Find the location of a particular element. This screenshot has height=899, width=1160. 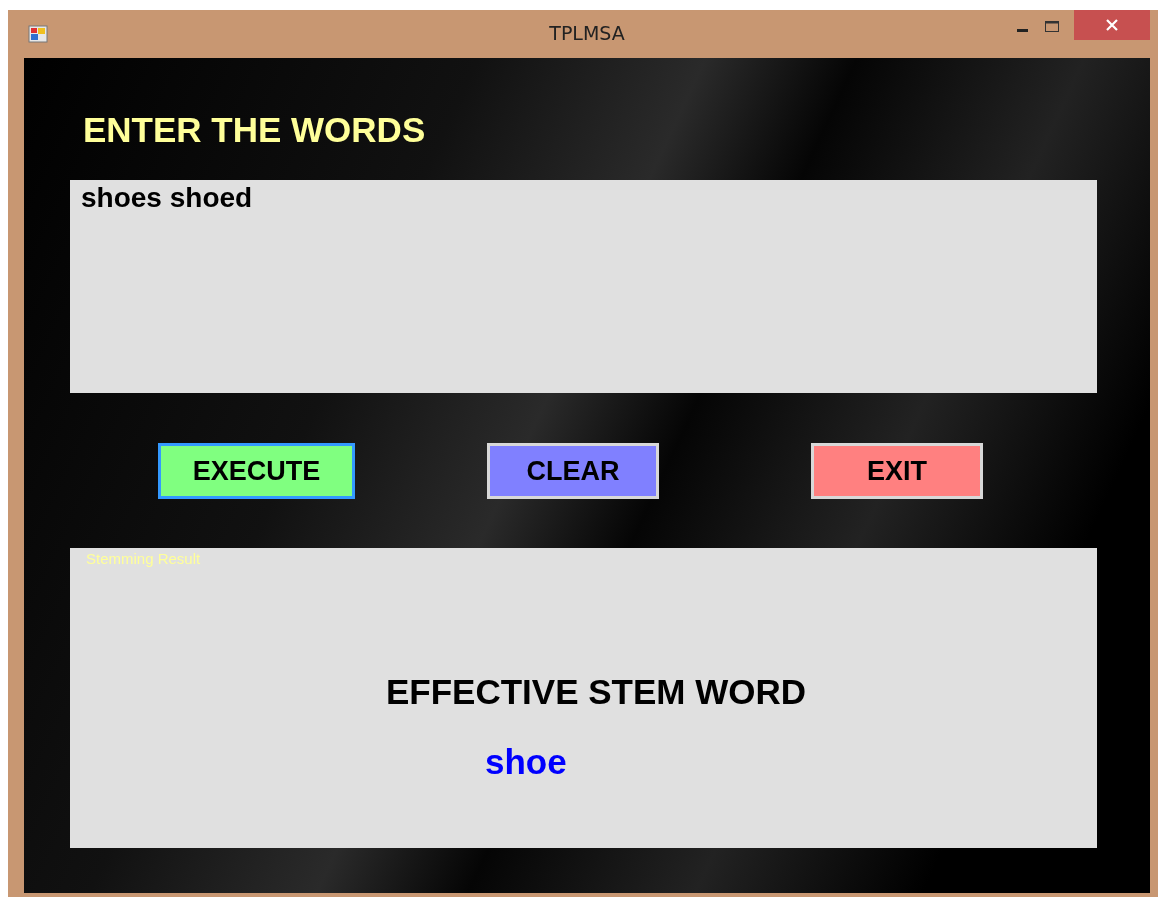

action-button: CLEAR is located at coordinates (573, 471).